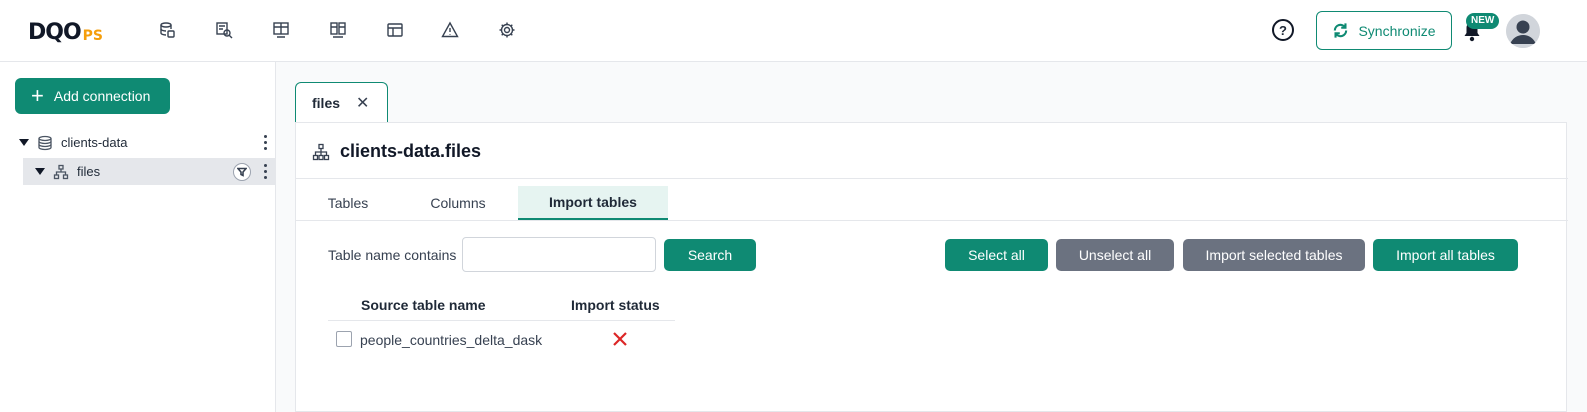  Describe the element at coordinates (167, 30) in the screenshot. I see `data-sources-icon` at that location.